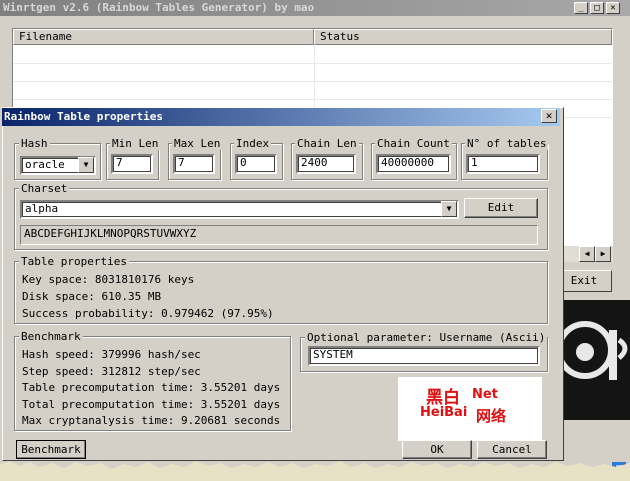  What do you see at coordinates (592, 350) in the screenshot?
I see `skull-logo-icon` at bounding box center [592, 350].